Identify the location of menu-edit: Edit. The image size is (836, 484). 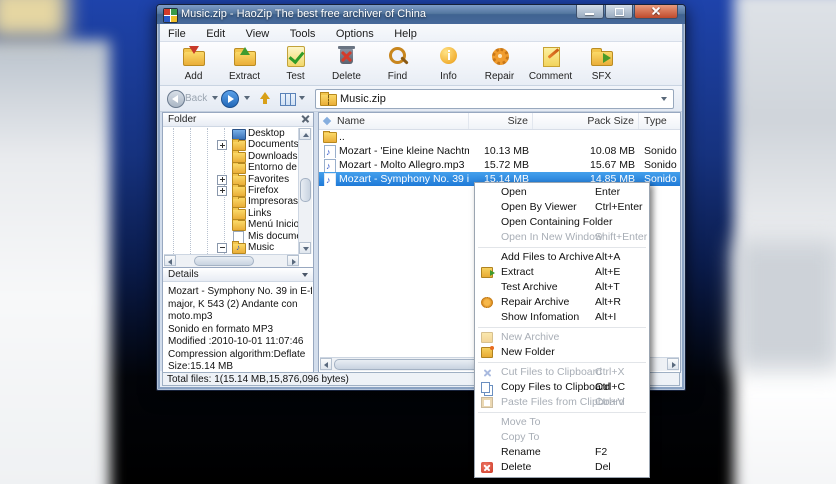
(215, 33).